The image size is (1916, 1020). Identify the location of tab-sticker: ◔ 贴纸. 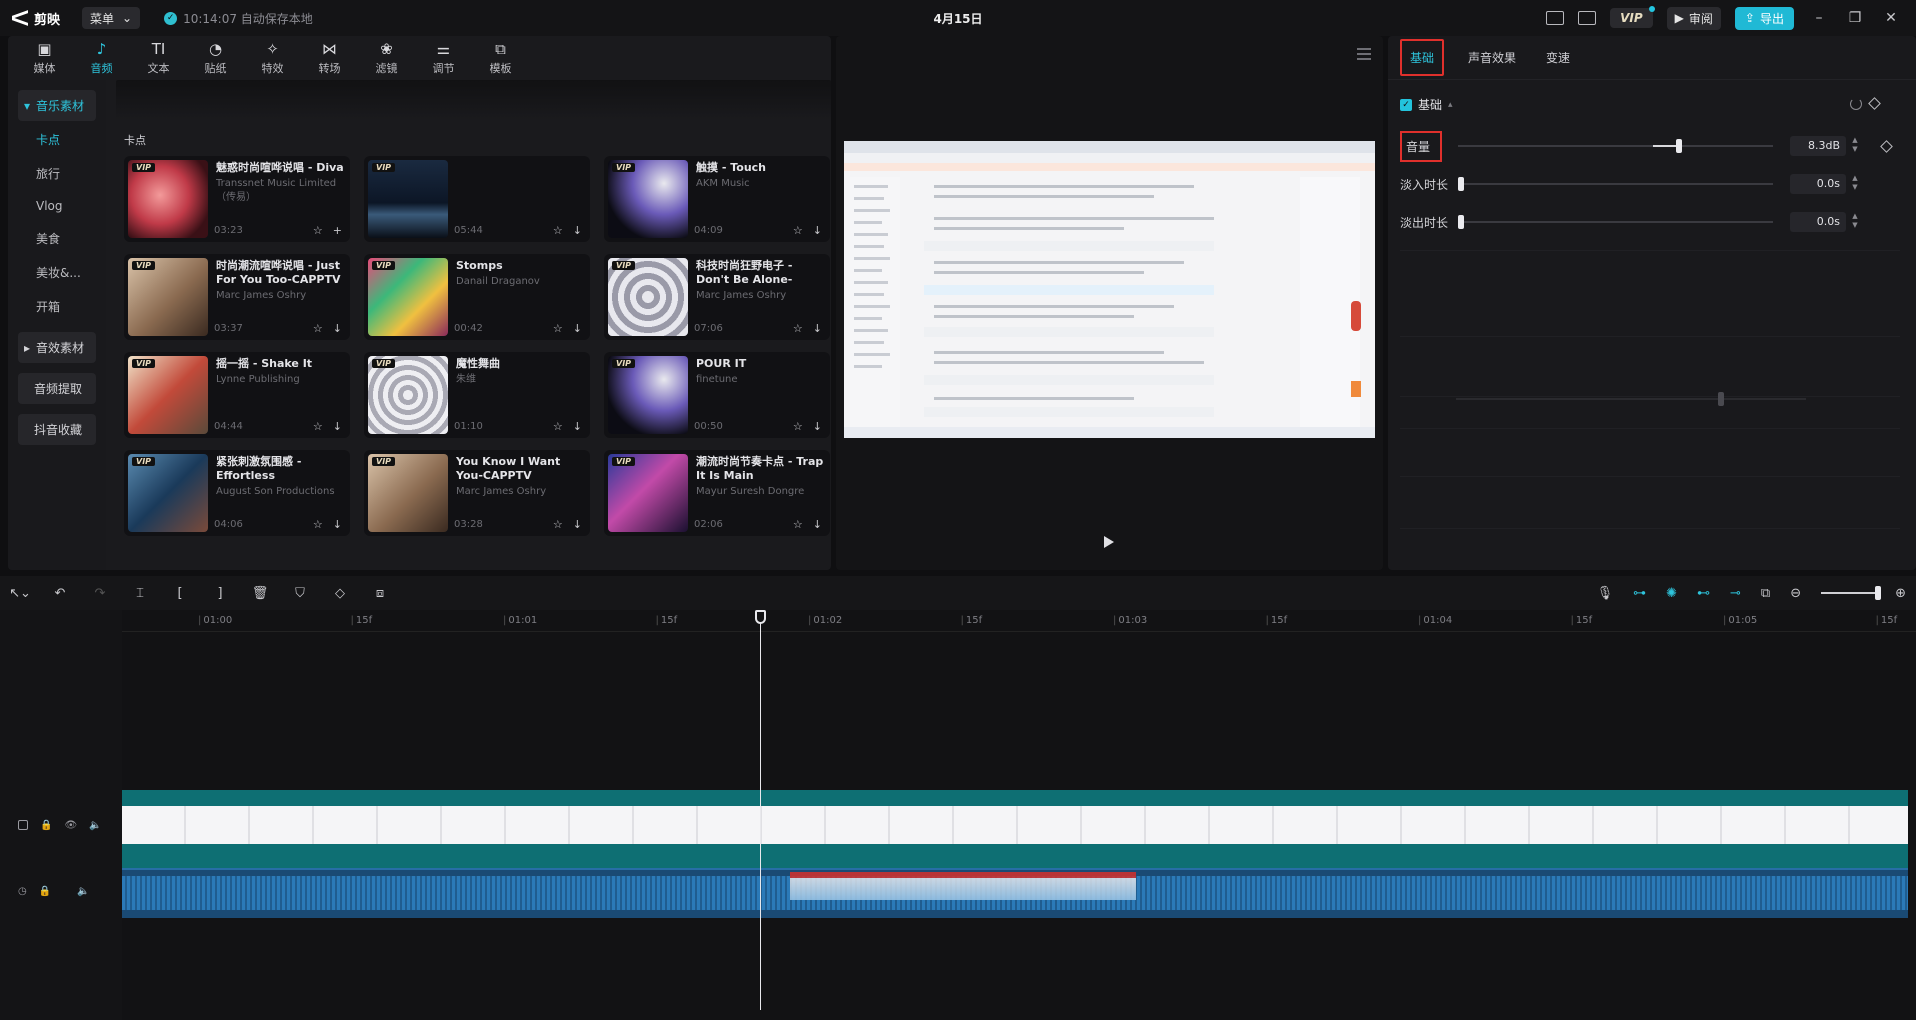
(215, 58).